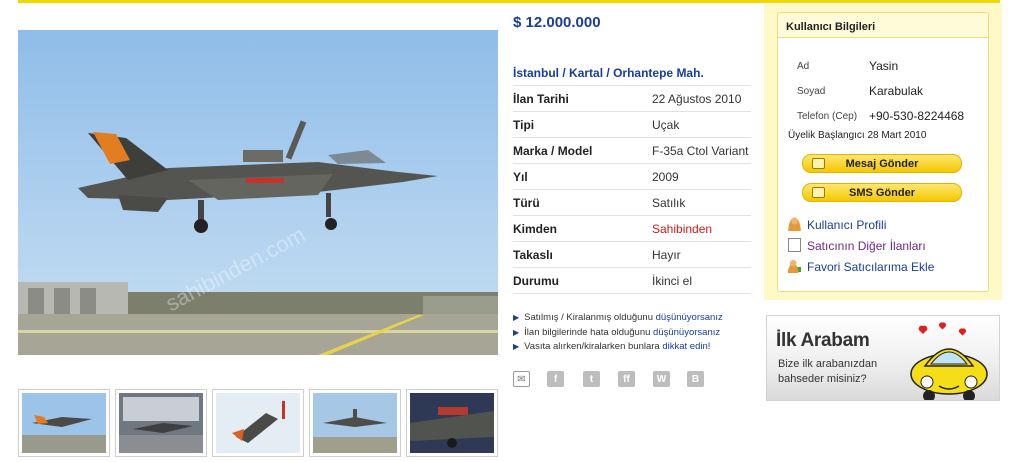 This screenshot has width=1028, height=462. Describe the element at coordinates (823, 340) in the screenshot. I see `ad-title: İlk Arabam` at that location.